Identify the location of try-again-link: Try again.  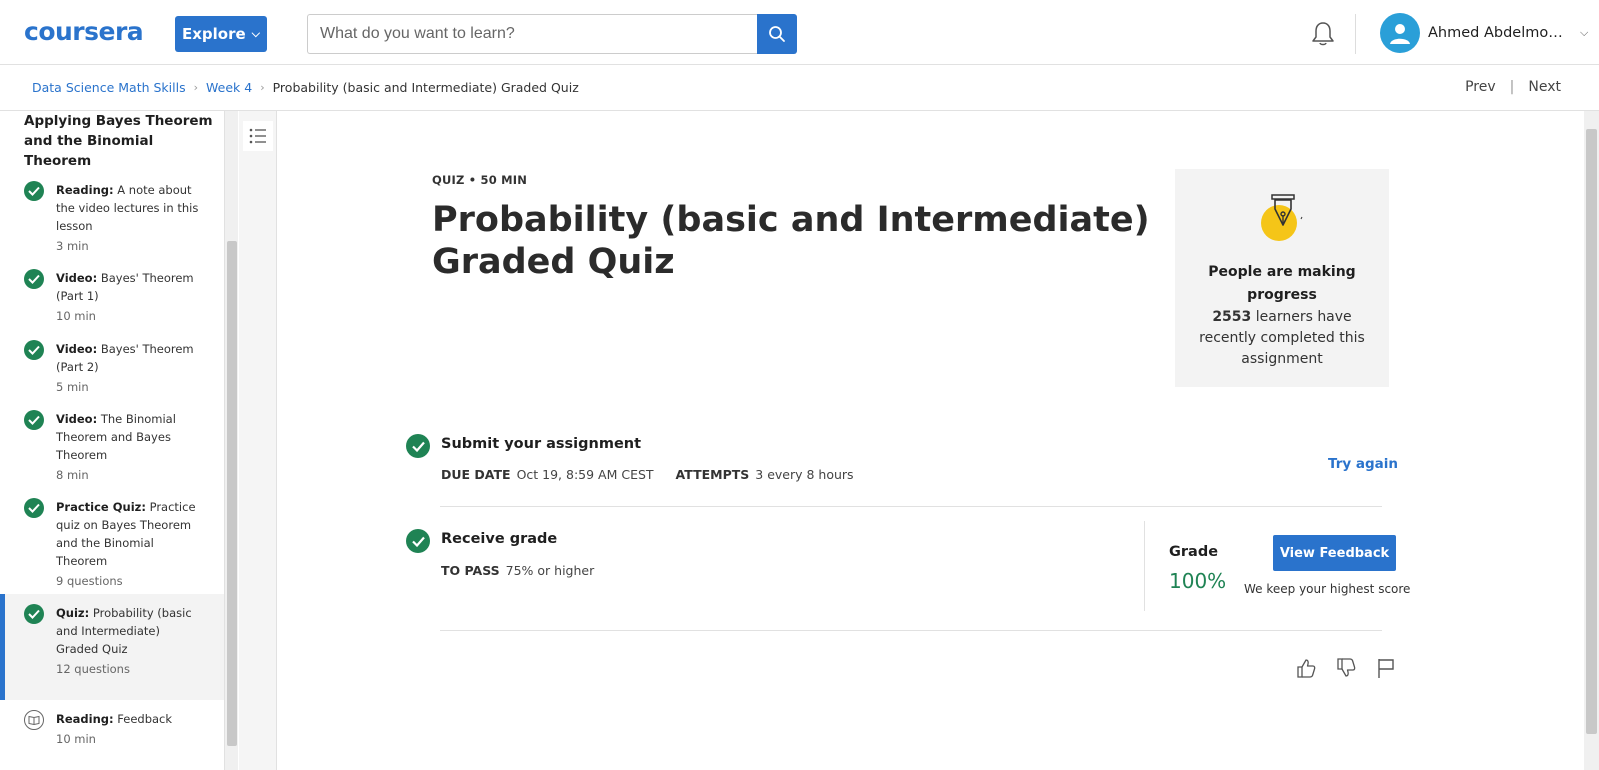
(1363, 464).